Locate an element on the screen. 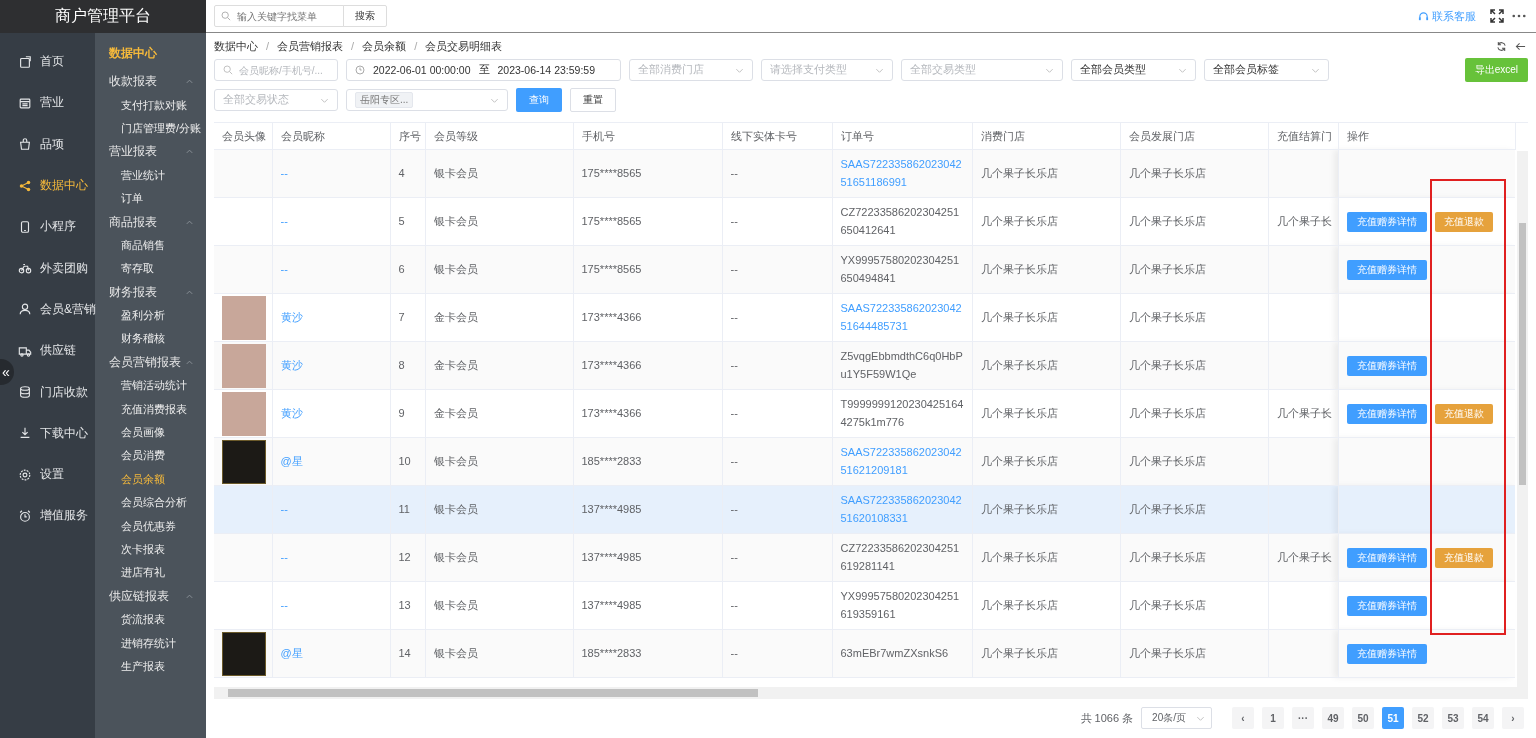 The width and height of the screenshot is (1536, 738). phone-icon is located at coordinates (25, 226).